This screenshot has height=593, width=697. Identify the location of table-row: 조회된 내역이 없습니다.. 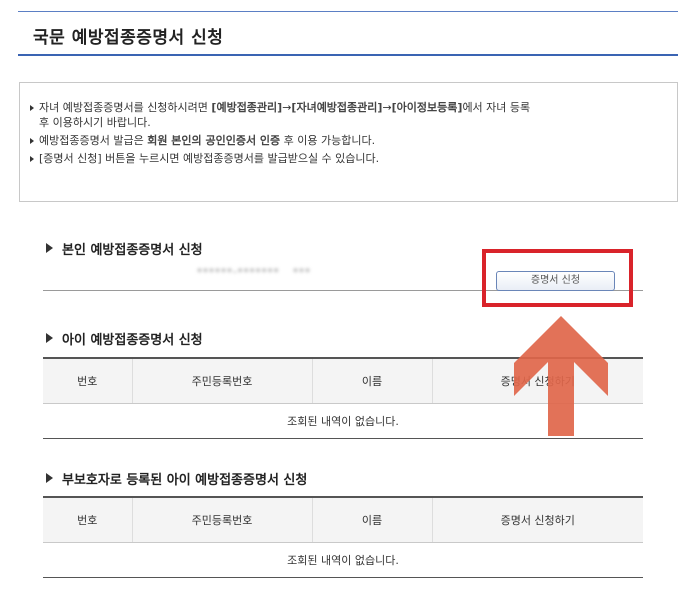
(343, 560).